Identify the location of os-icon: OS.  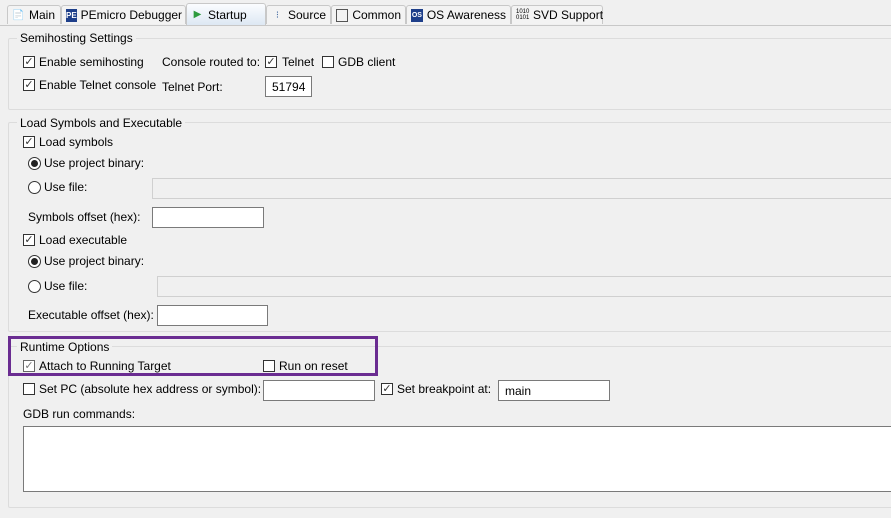
(417, 15).